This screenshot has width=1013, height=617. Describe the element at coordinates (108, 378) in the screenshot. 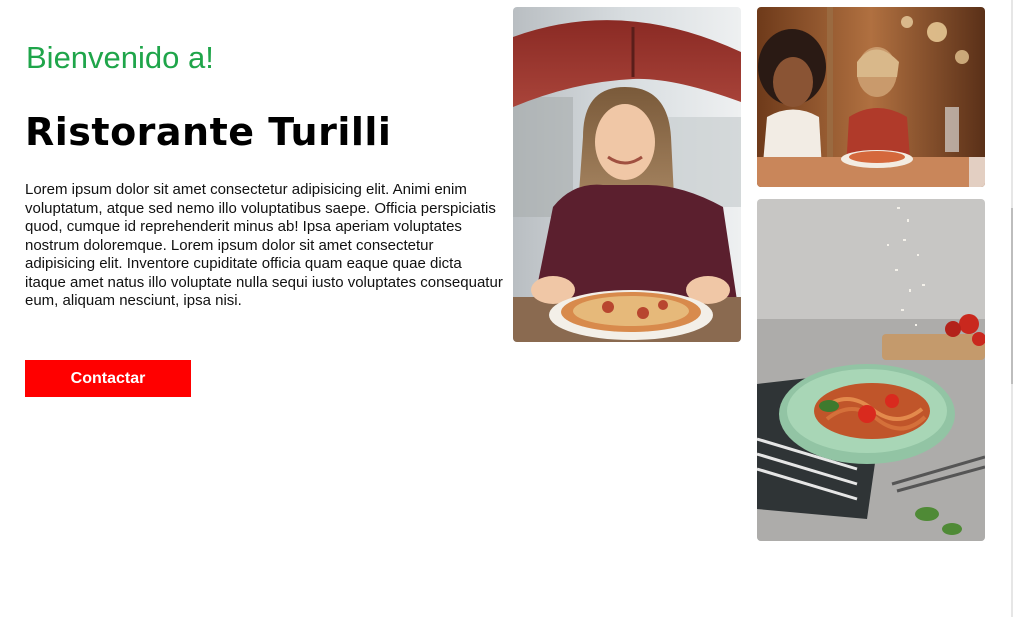

I see `contact-button: Contactar` at that location.